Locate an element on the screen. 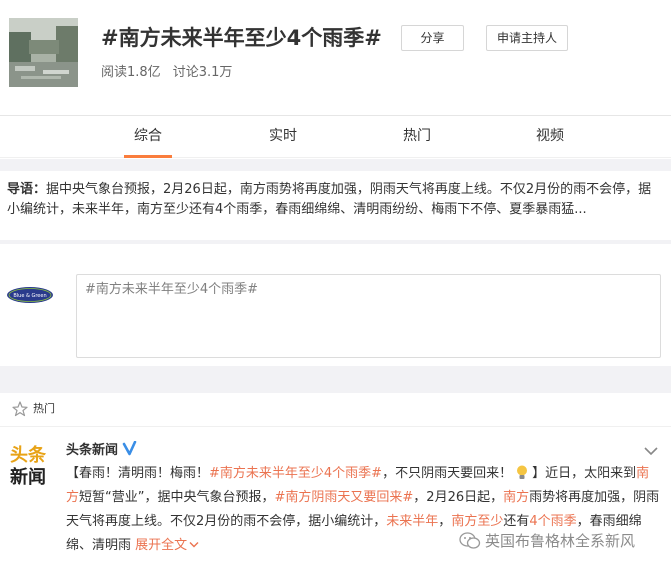 The image size is (671, 568). rainy-street-image is located at coordinates (43, 52).